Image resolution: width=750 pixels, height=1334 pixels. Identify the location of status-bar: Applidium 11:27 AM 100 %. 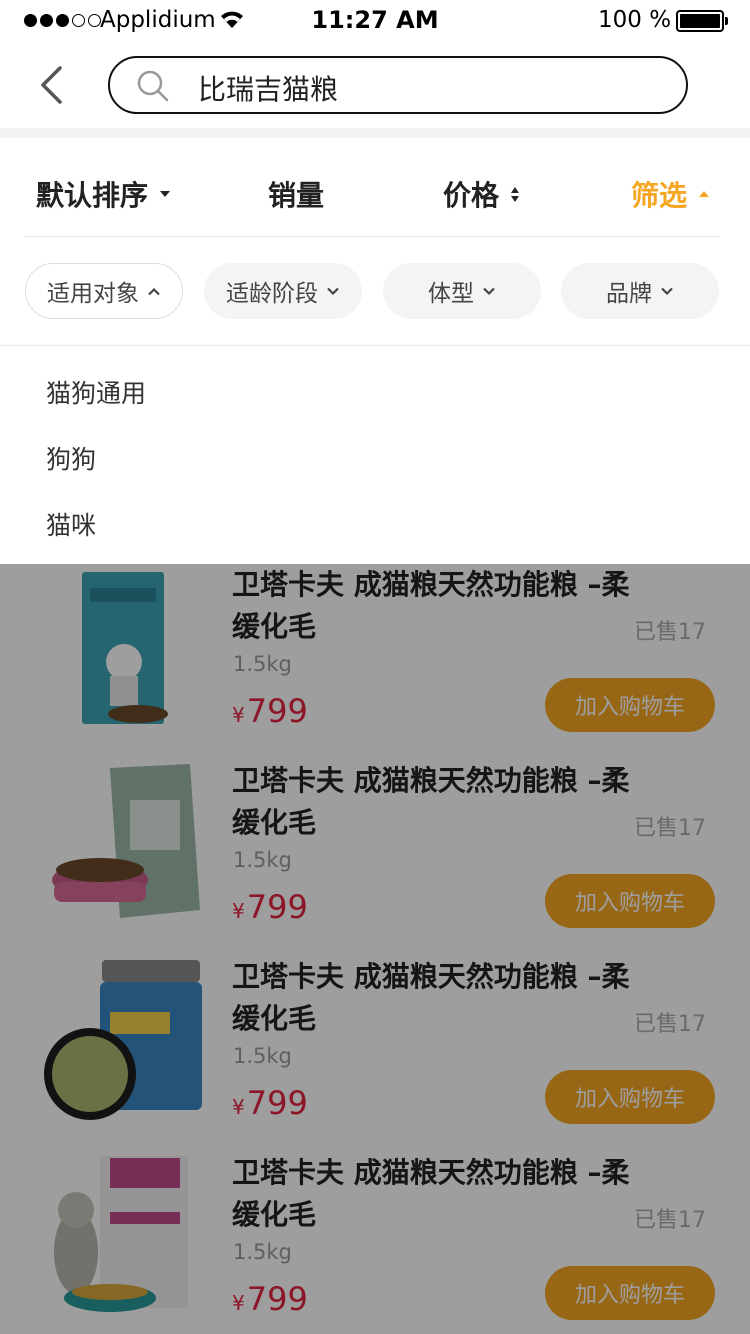
(375, 21).